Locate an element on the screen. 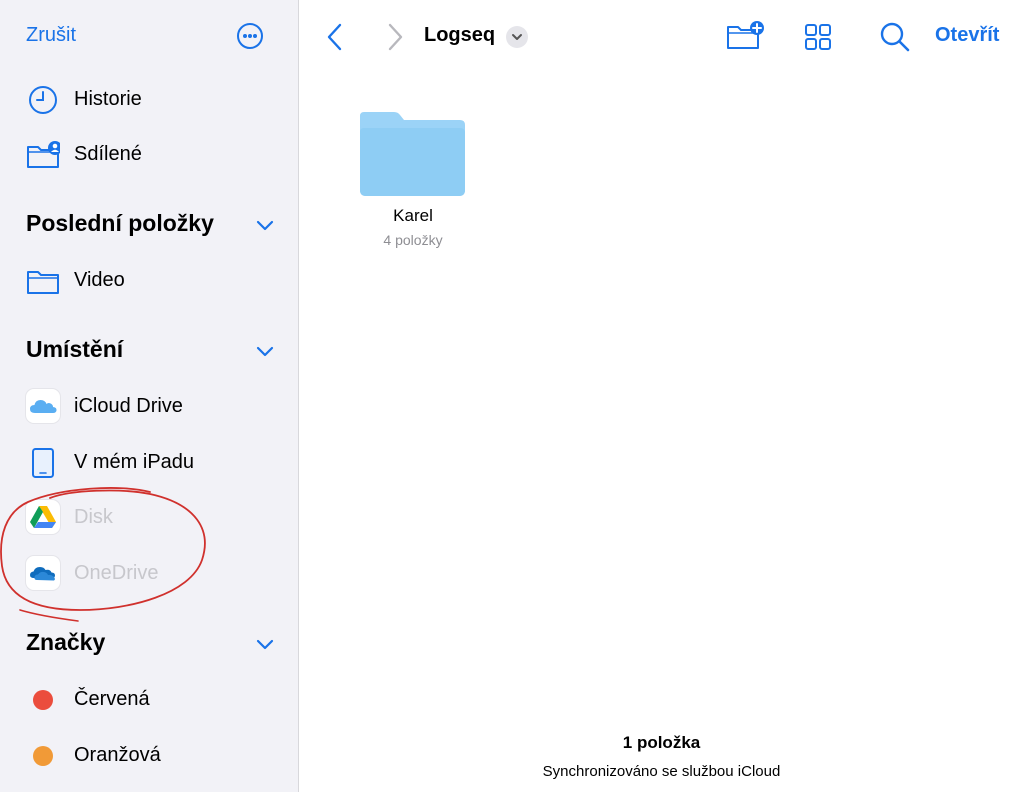 The height and width of the screenshot is (792, 1024). section-title: Značky is located at coordinates (66, 642).